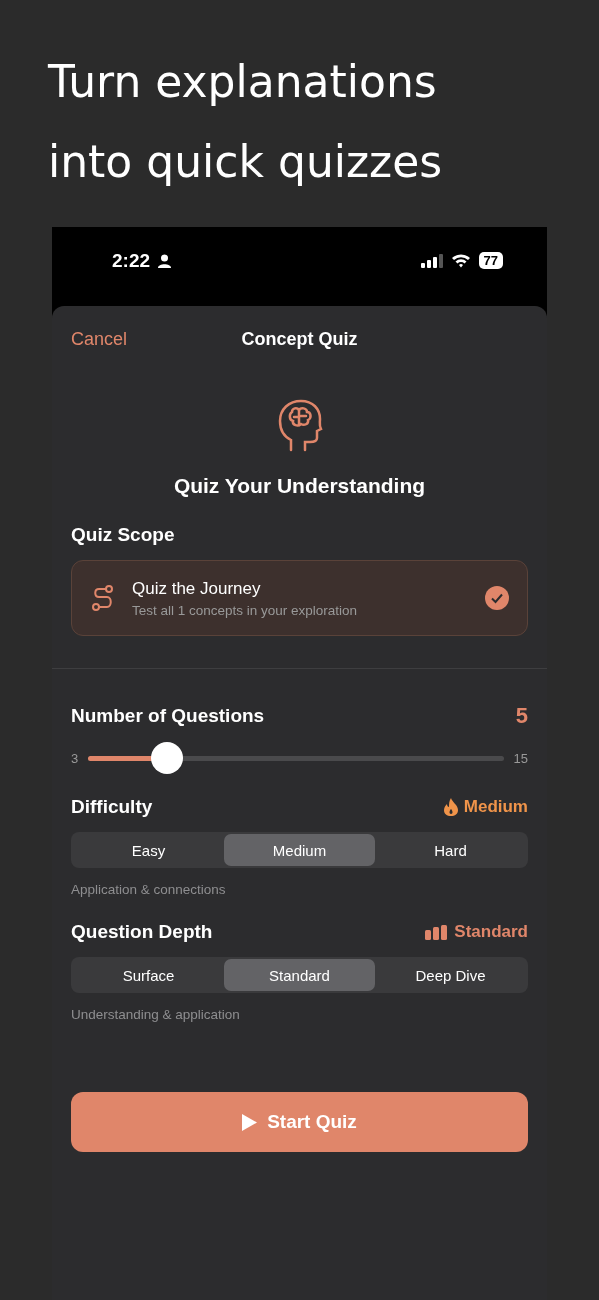 The image size is (599, 1300). What do you see at coordinates (299, 598) in the screenshot?
I see `scope-option-card: Quiz the Journey Test all 1 concepts in your exploration` at bounding box center [299, 598].